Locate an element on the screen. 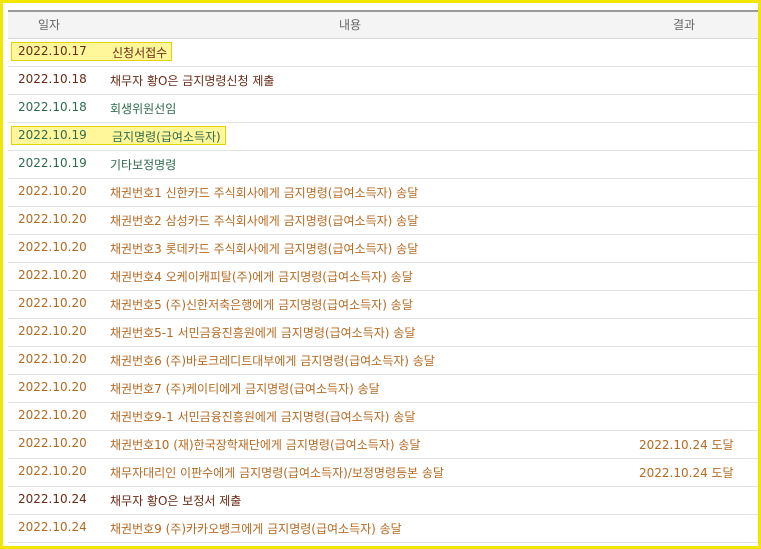 The image size is (761, 549). table-row: 2022.10.17 신청서접수 is located at coordinates (383, 53).